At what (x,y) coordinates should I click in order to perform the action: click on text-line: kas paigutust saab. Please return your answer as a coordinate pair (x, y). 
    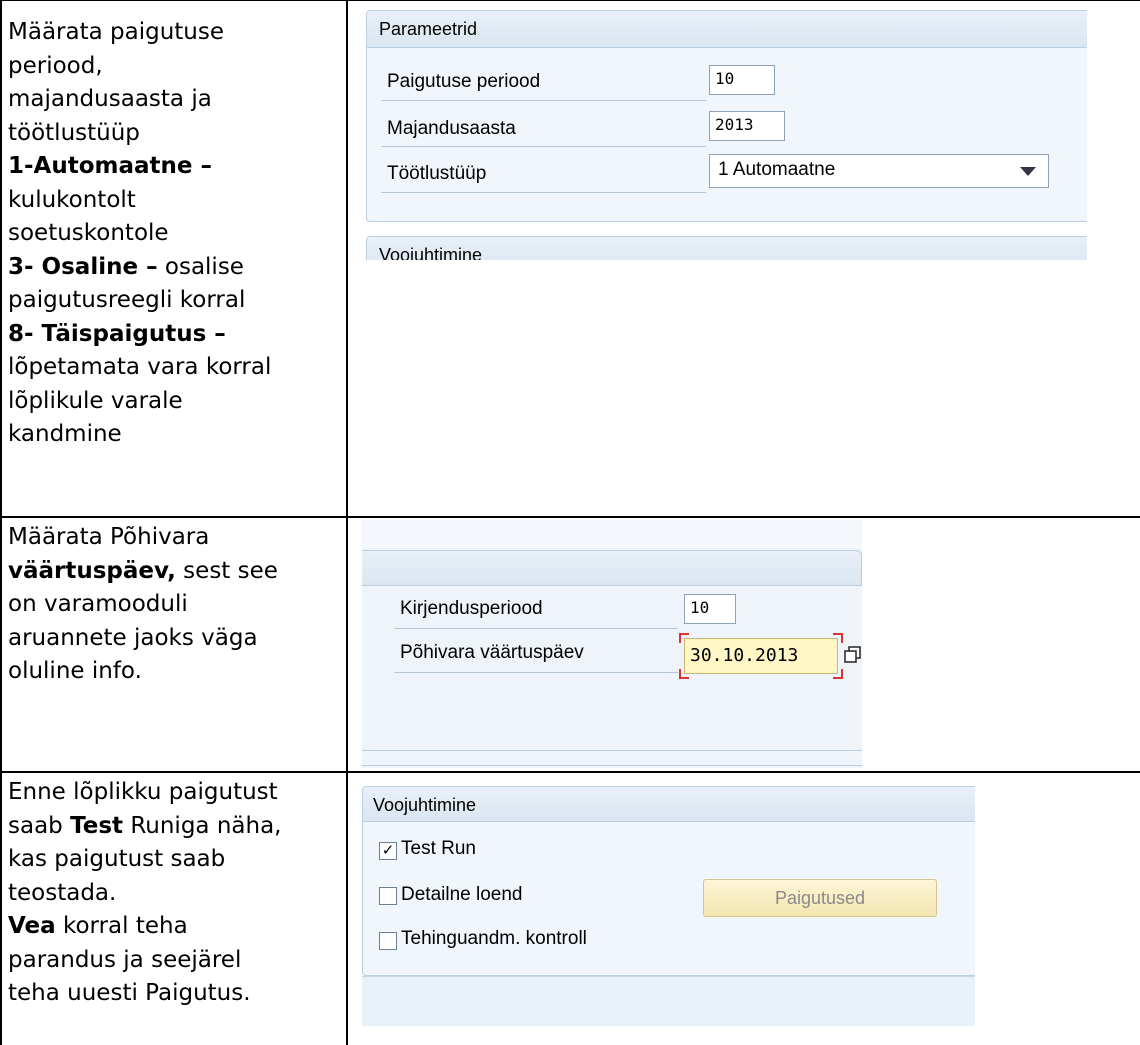
    Looking at the image, I should click on (144, 860).